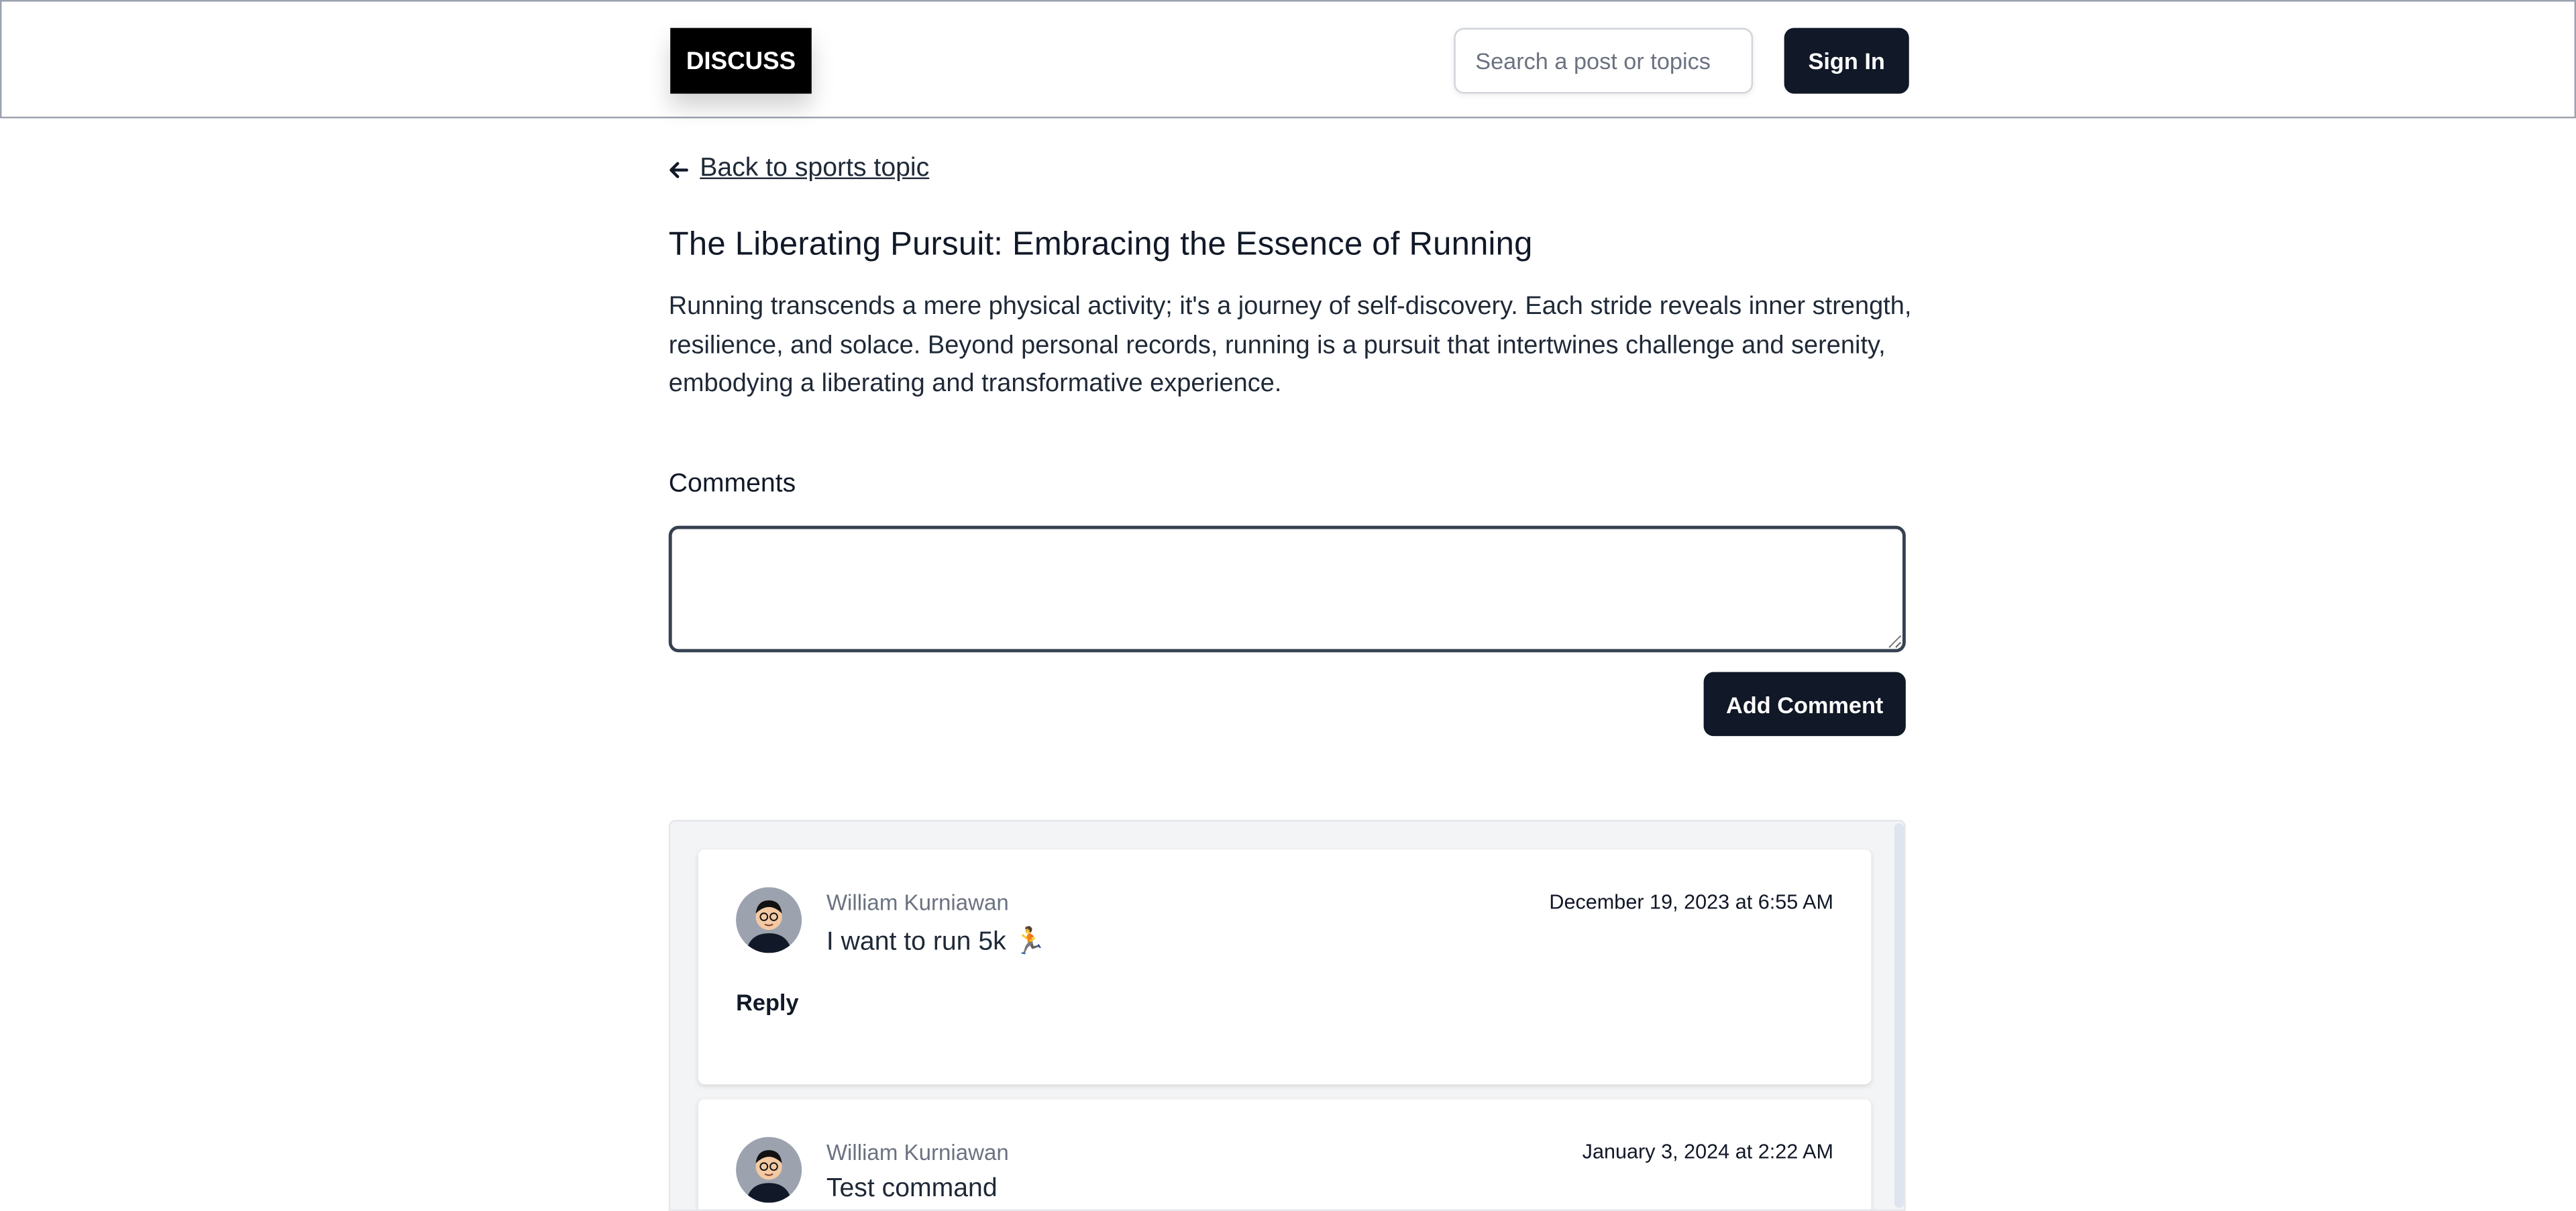 Image resolution: width=2576 pixels, height=1211 pixels. I want to click on comment-date: December 19, 2023 at 6:55 AM, so click(1691, 902).